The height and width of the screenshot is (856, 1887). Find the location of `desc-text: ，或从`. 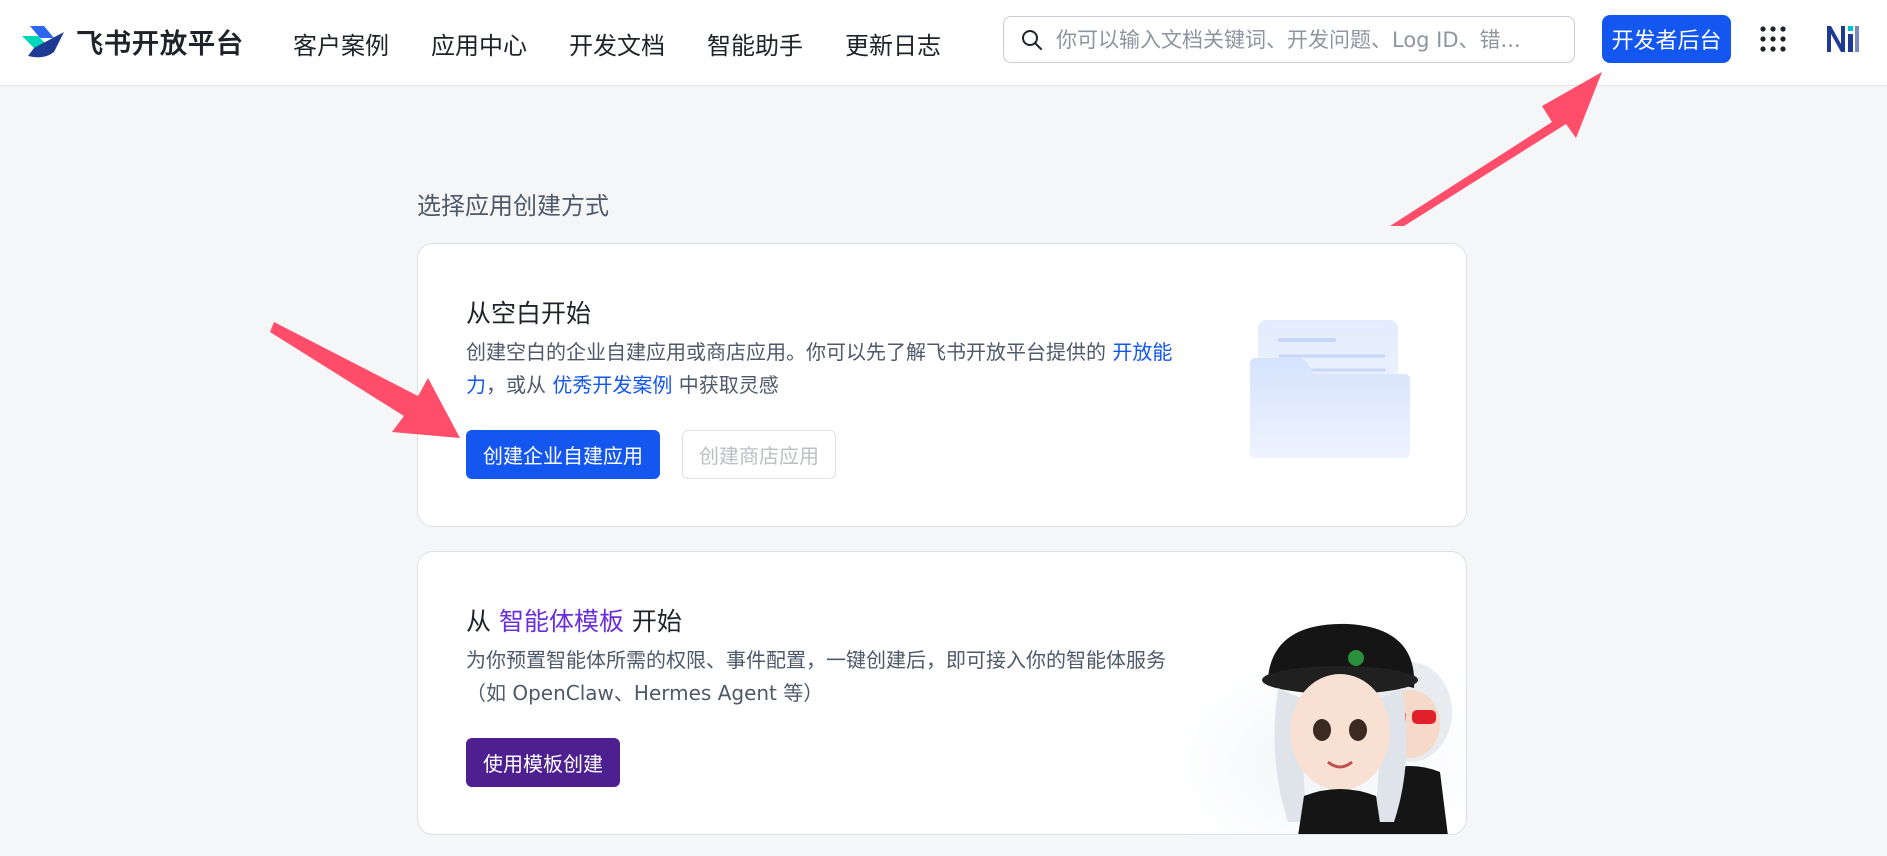

desc-text: ，或从 is located at coordinates (519, 385).